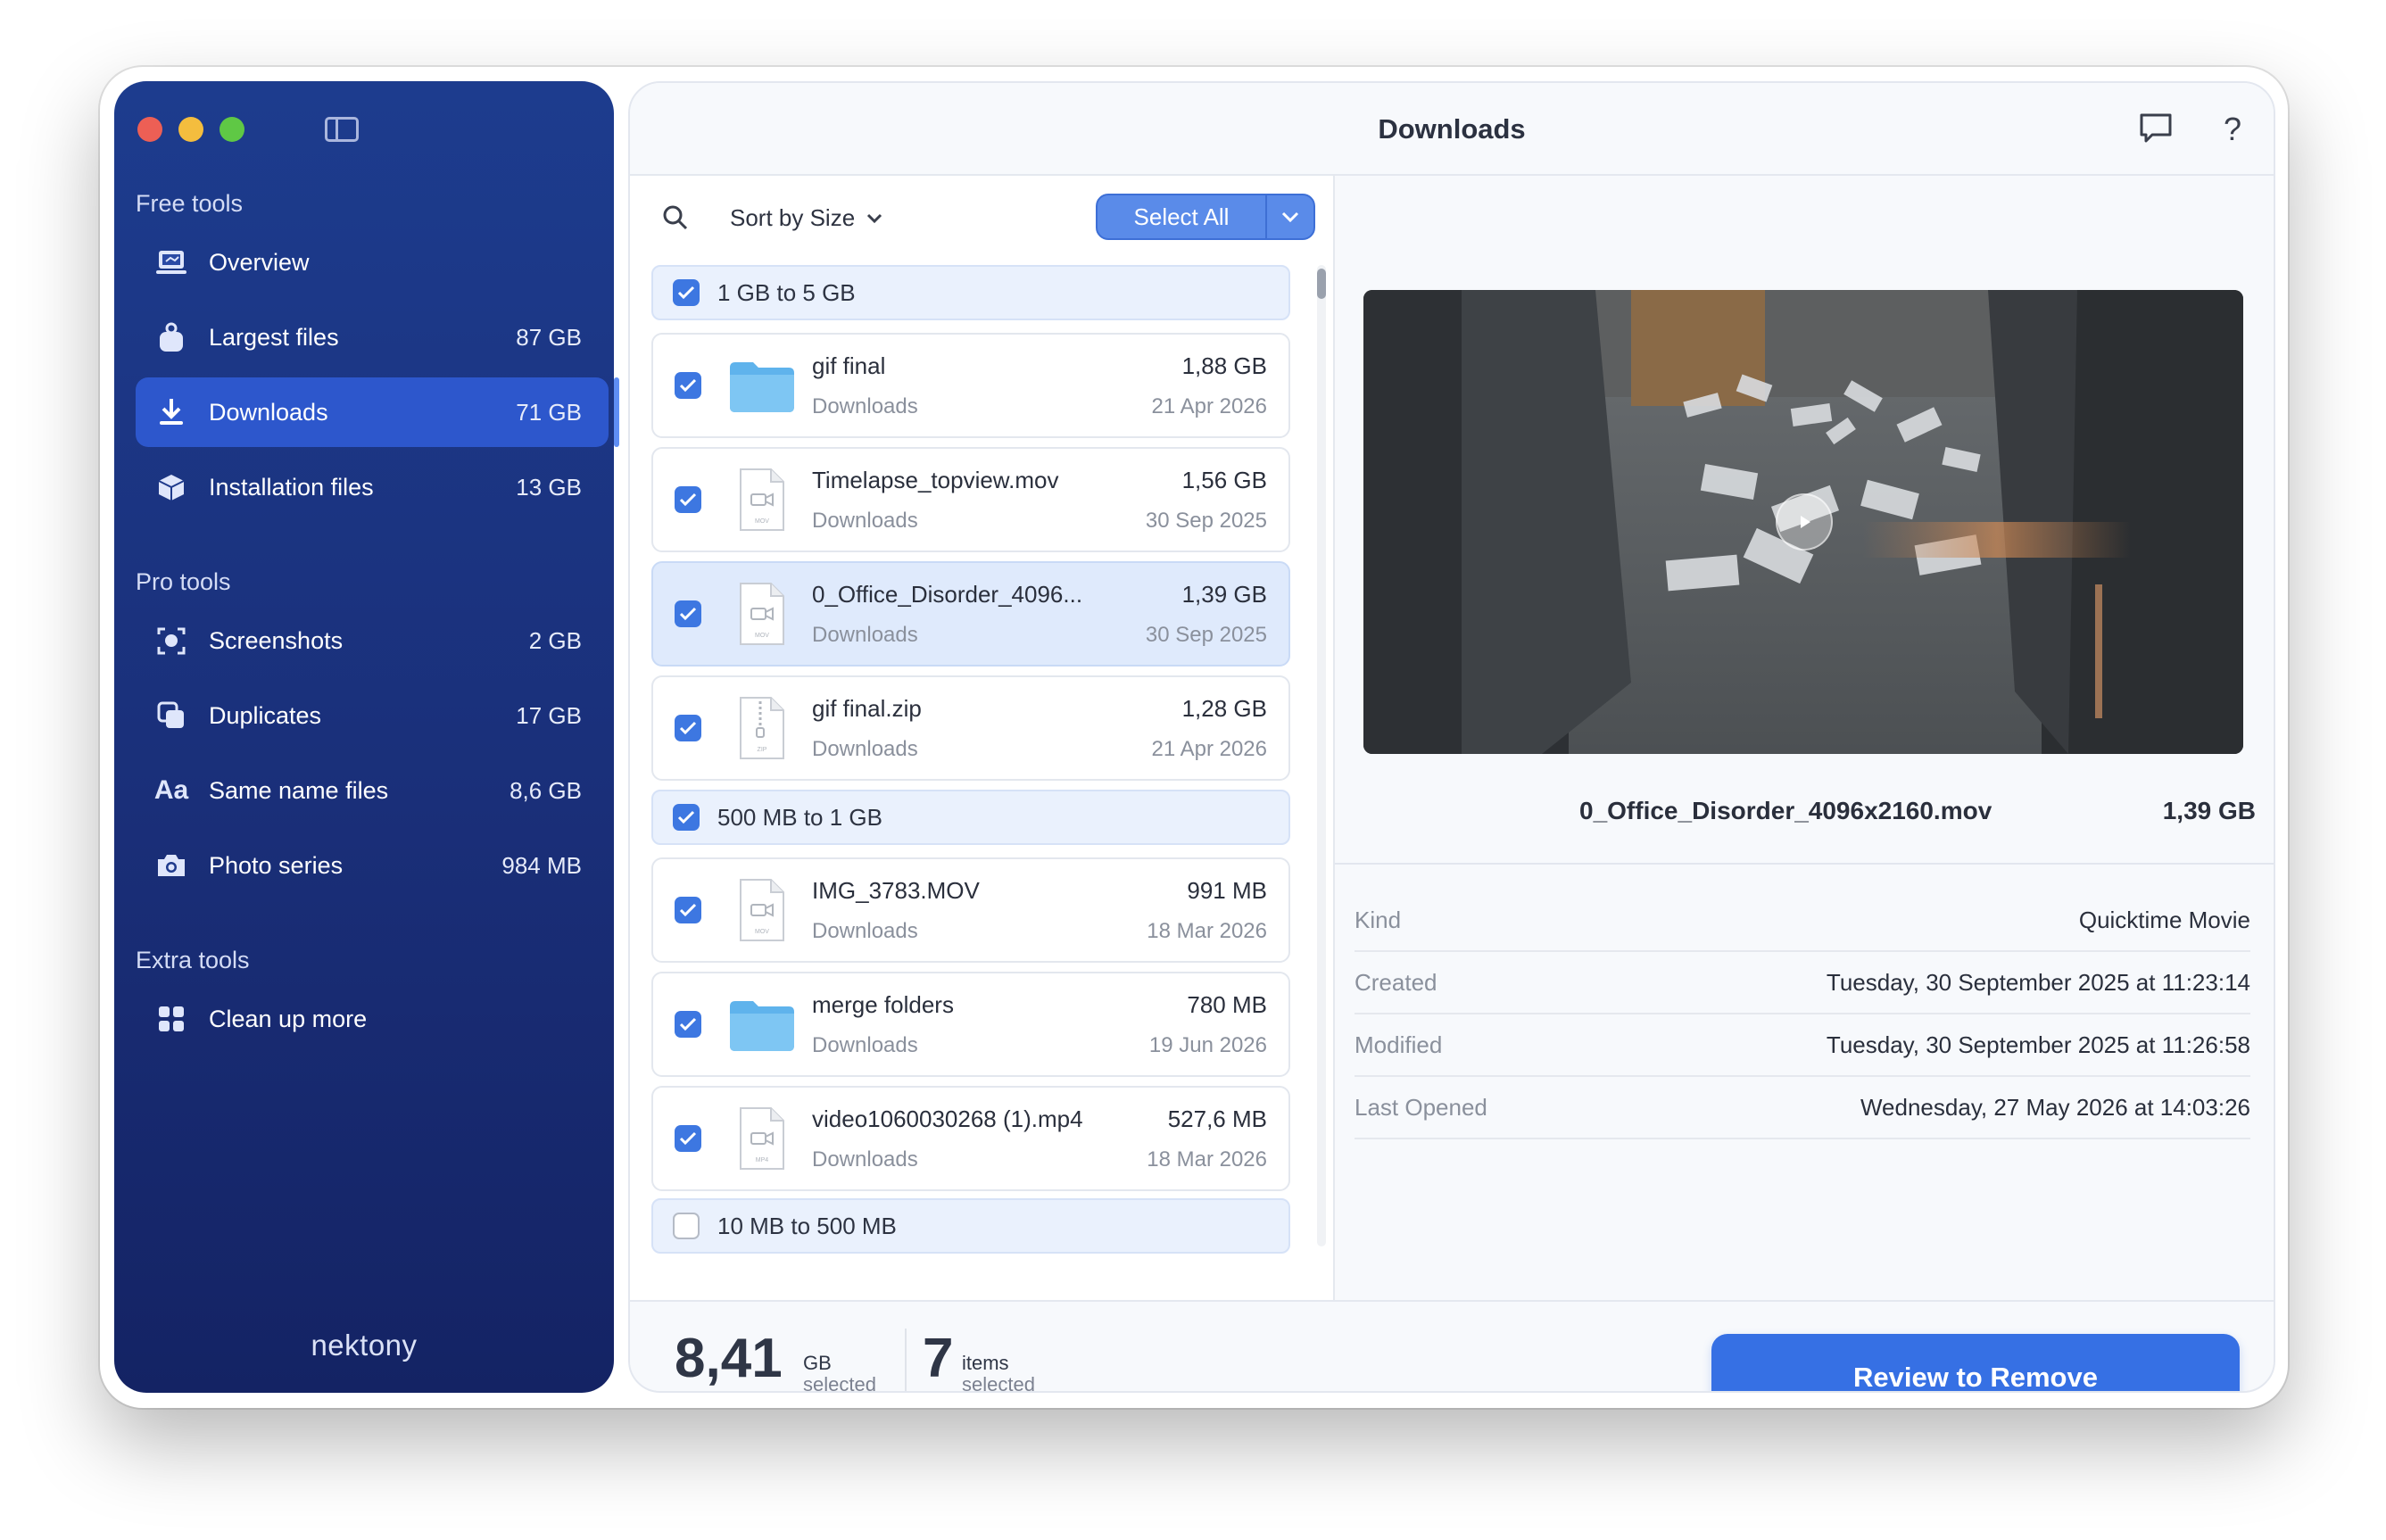 This screenshot has height=1540, width=2386. What do you see at coordinates (171, 487) in the screenshot?
I see `package-icon` at bounding box center [171, 487].